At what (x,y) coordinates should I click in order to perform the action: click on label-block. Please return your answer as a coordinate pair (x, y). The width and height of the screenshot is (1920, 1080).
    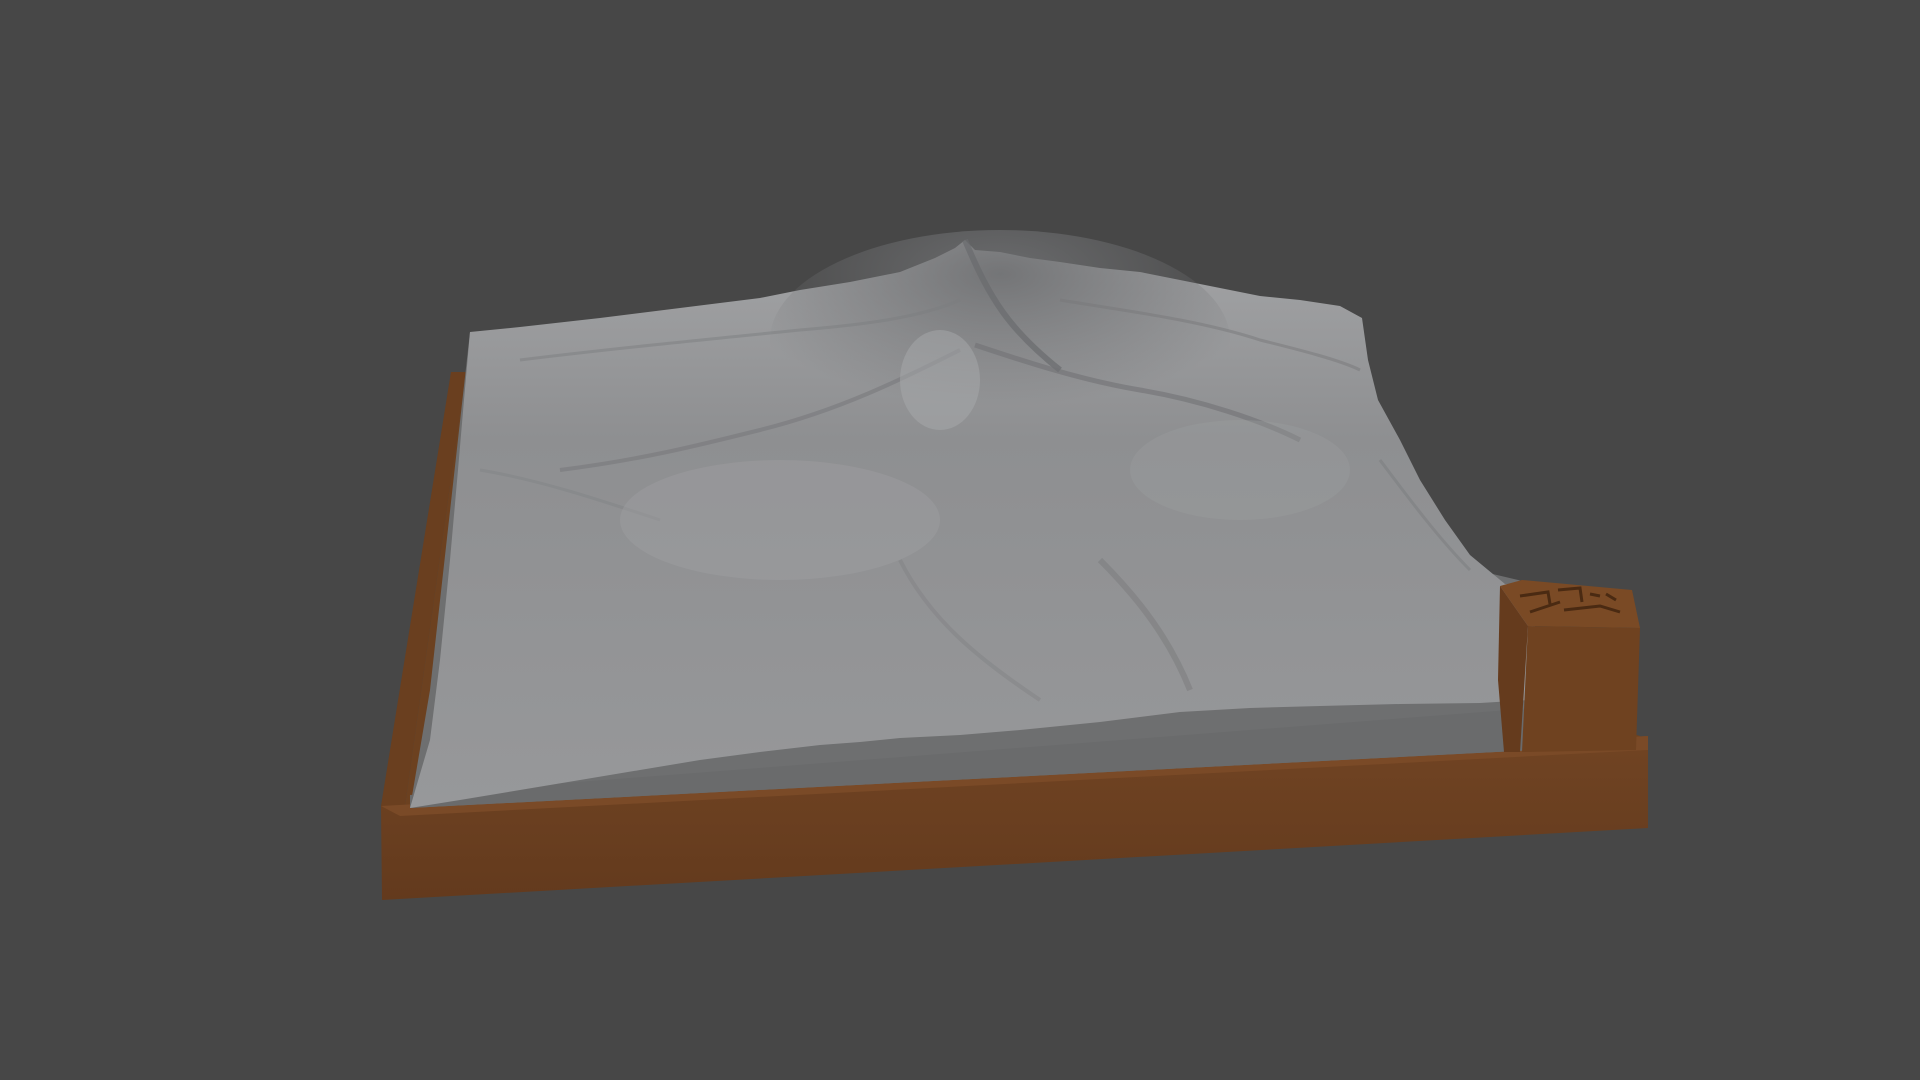
    Looking at the image, I should click on (1569, 666).